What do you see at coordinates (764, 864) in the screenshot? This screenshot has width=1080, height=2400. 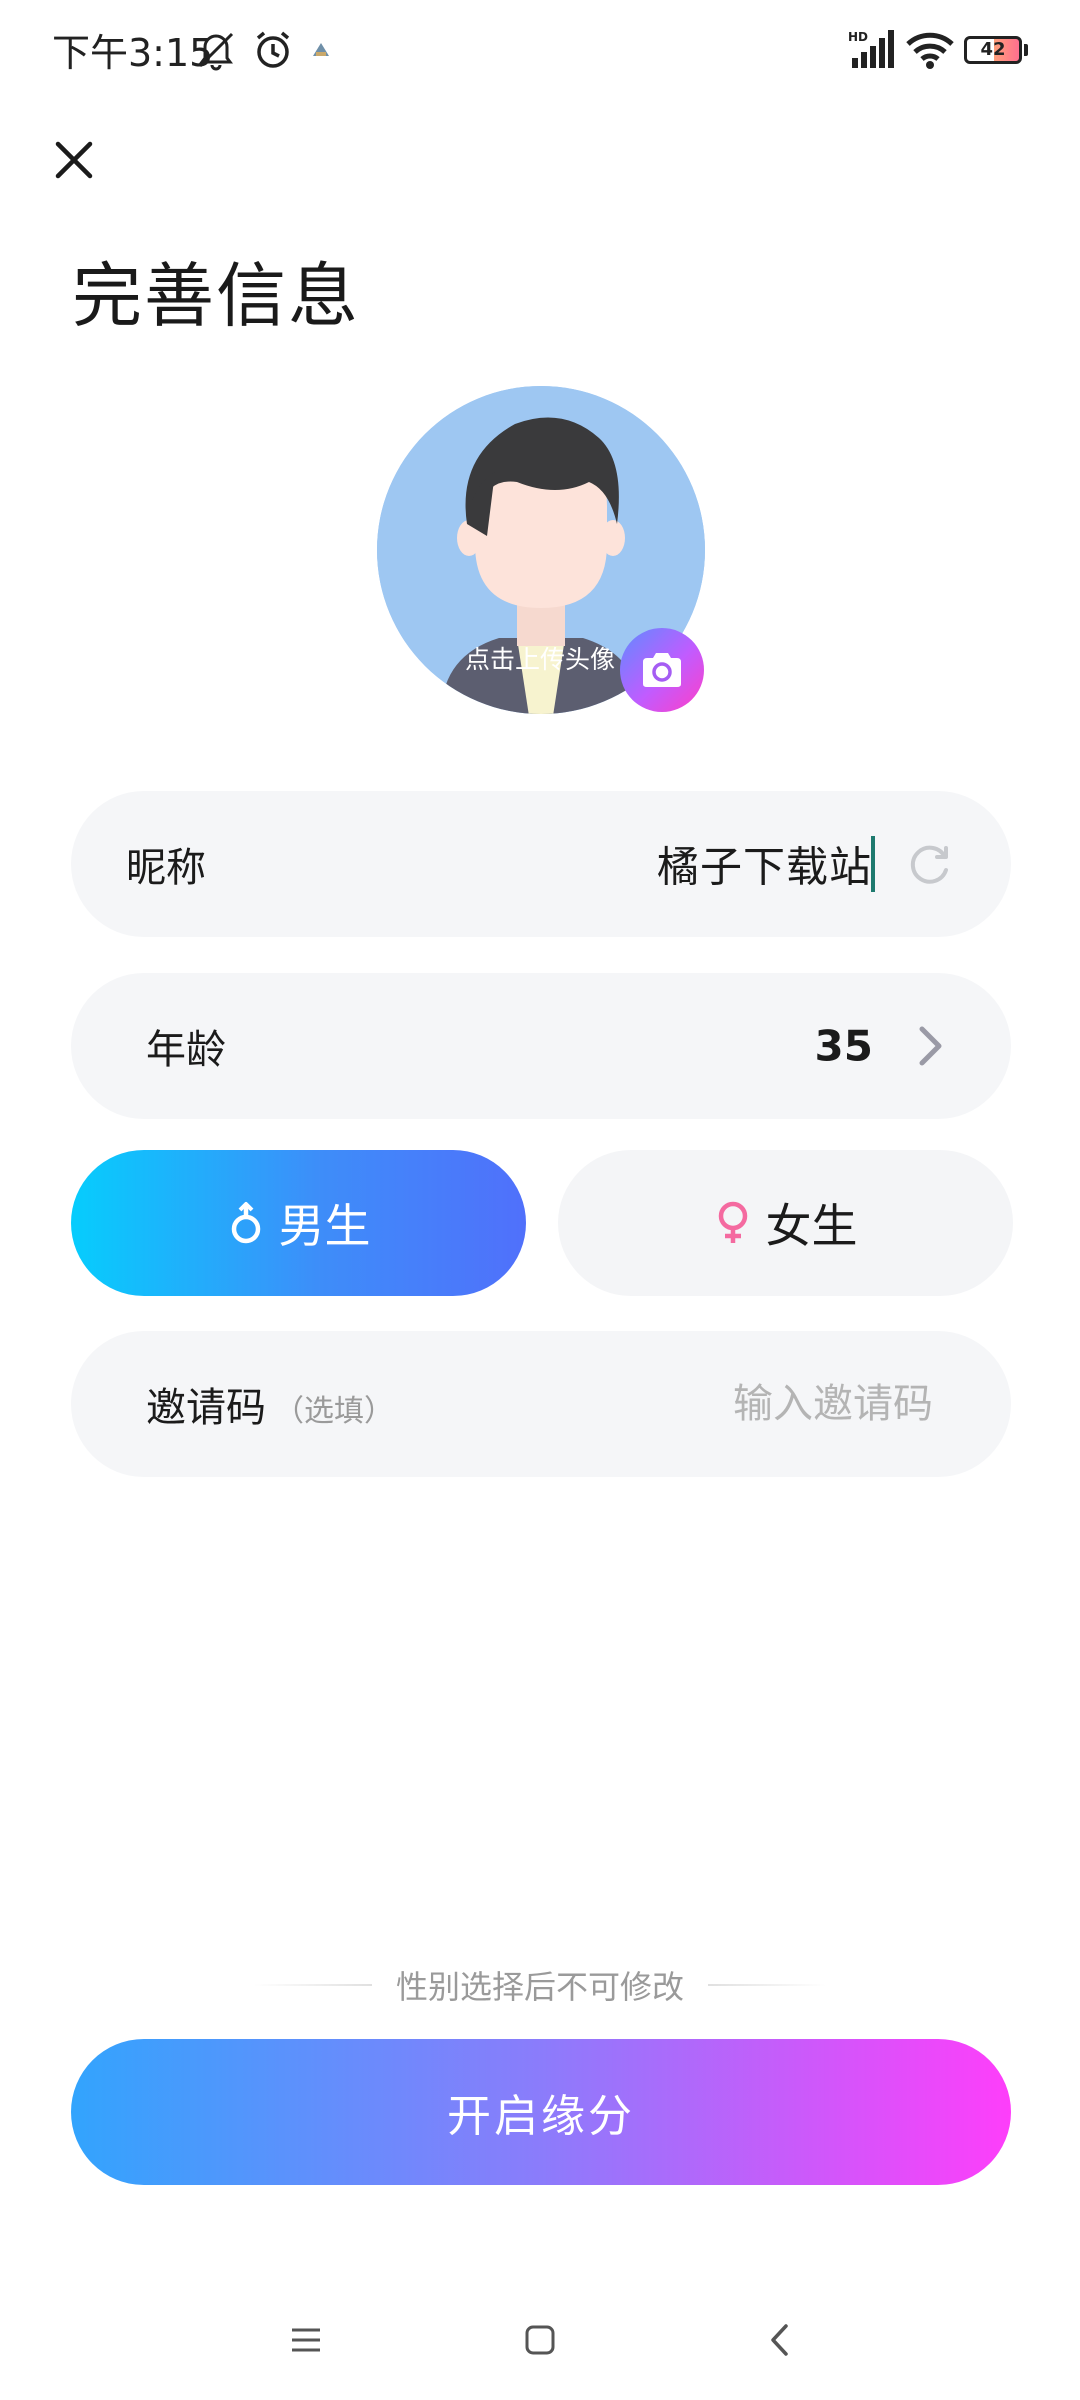 I see `nickname-input: 橘子下载站` at bounding box center [764, 864].